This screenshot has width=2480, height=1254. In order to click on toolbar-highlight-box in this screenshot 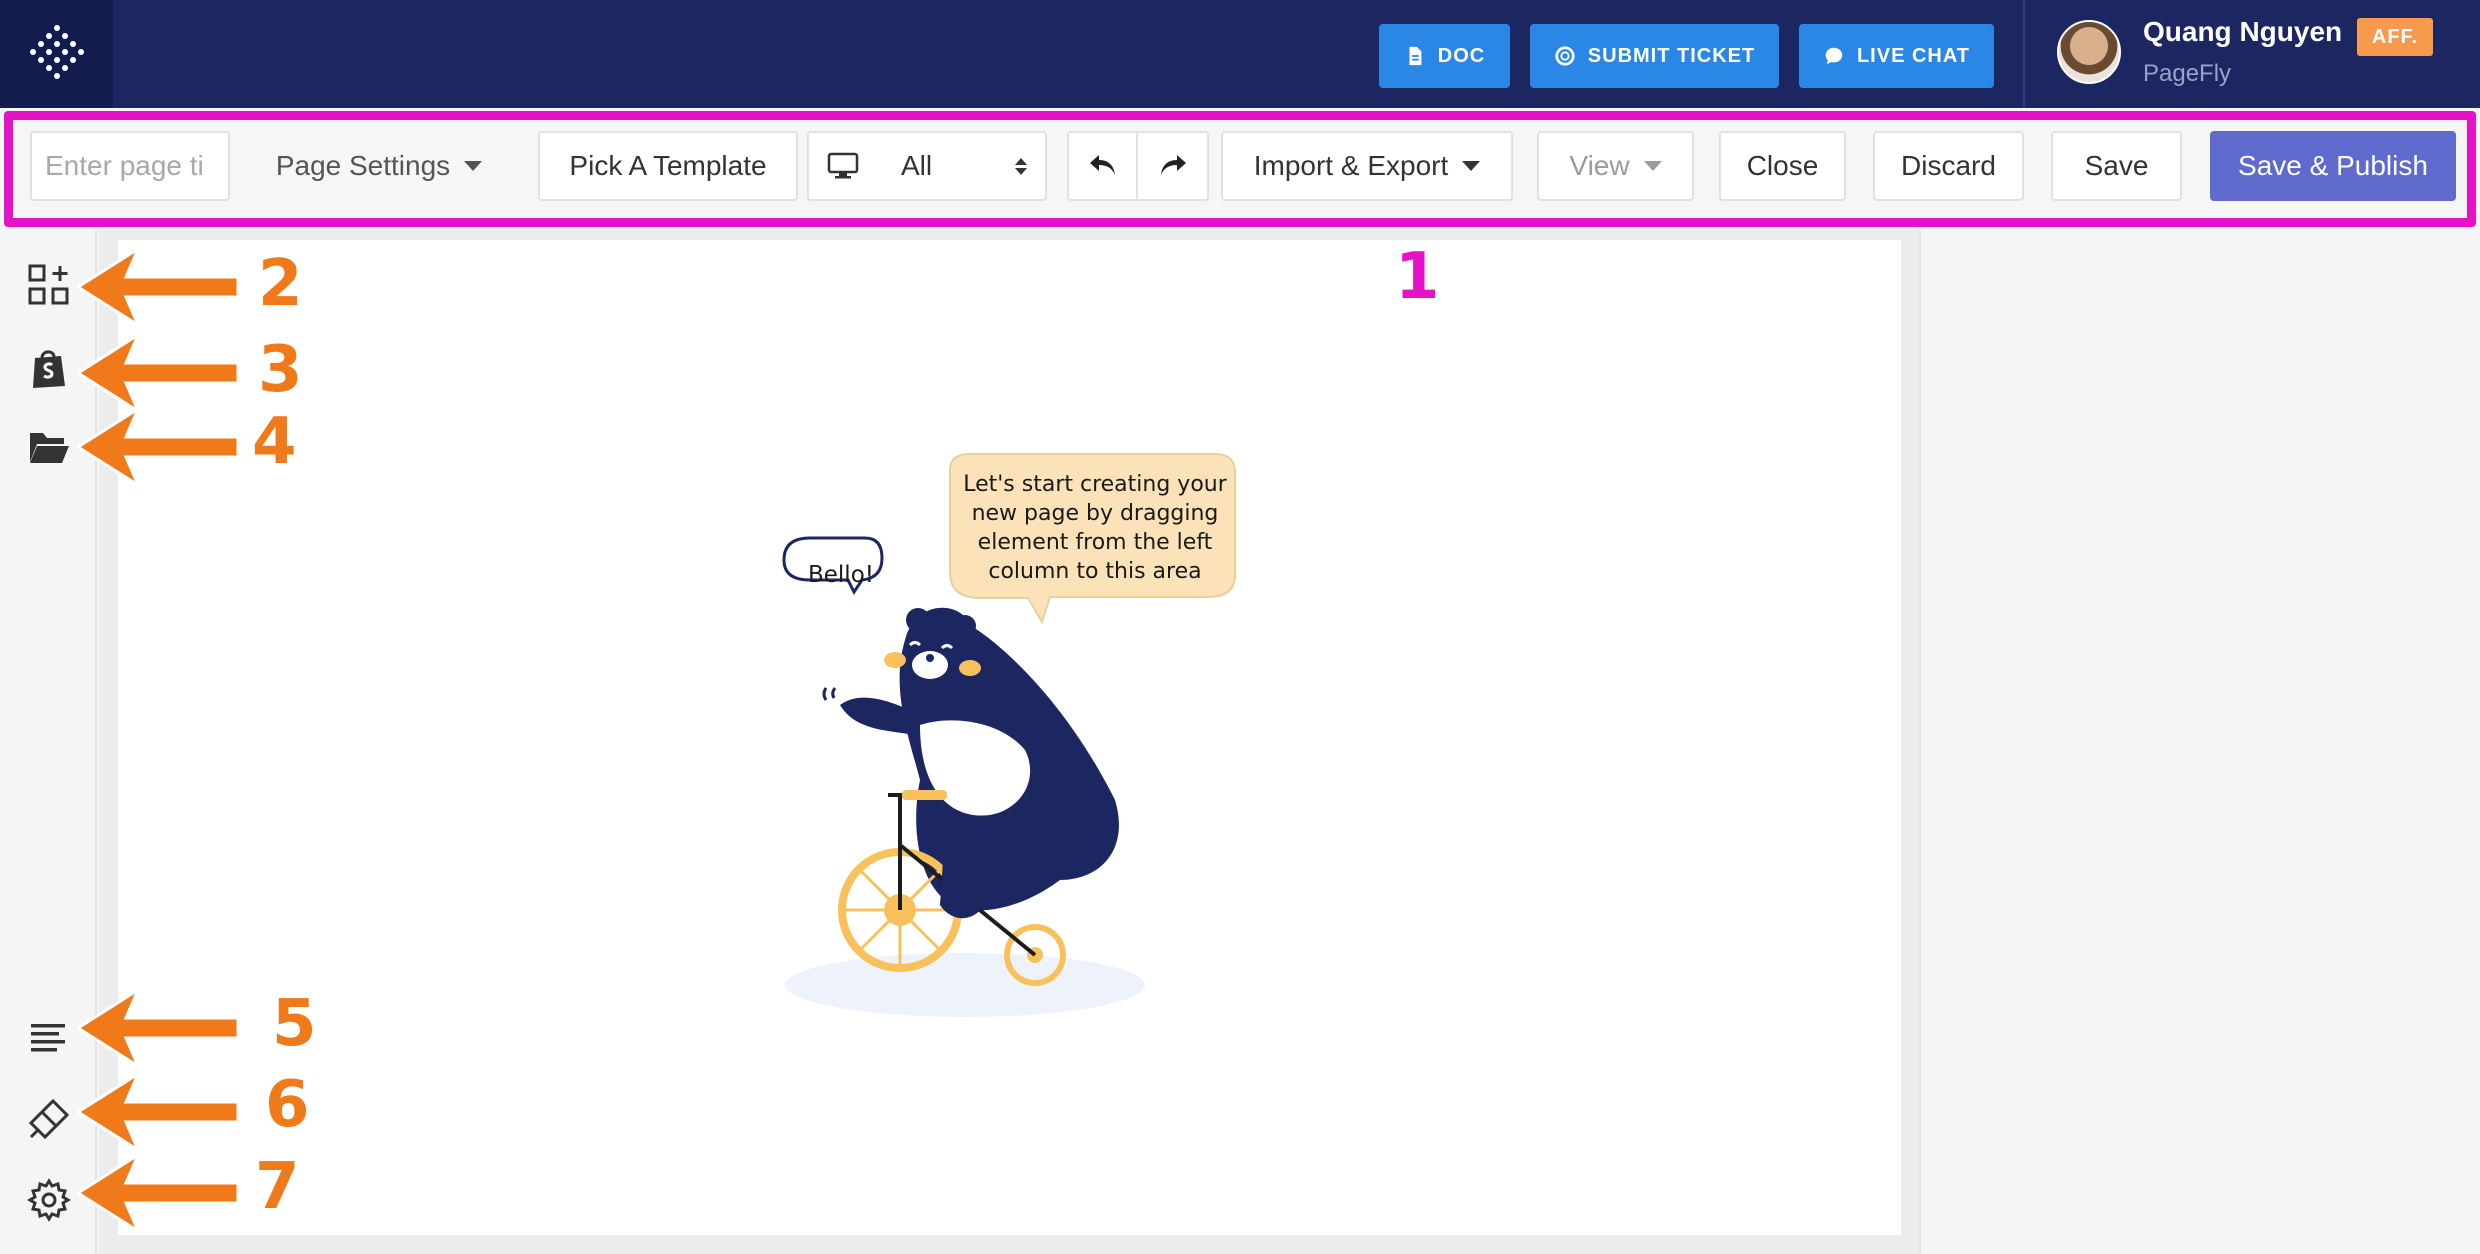, I will do `click(1240, 169)`.